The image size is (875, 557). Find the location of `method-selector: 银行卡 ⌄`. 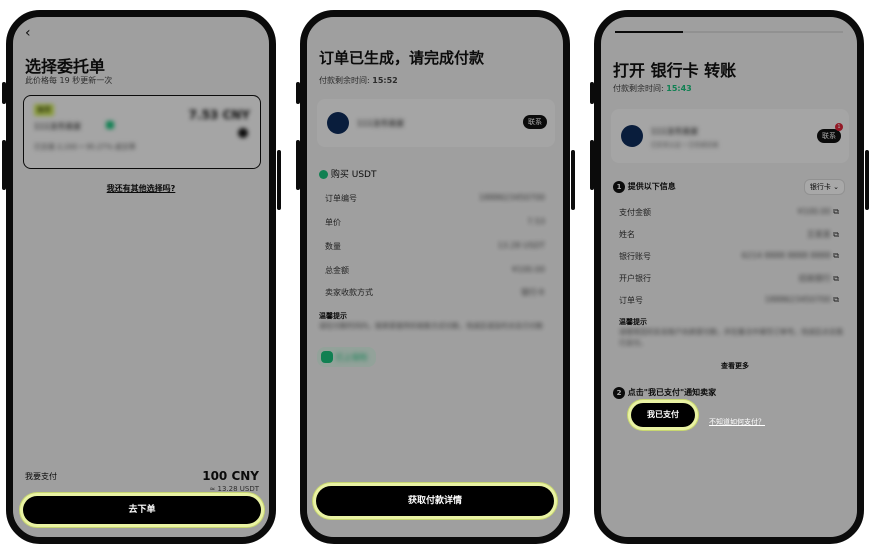

method-selector: 银行卡 ⌄ is located at coordinates (824, 187).